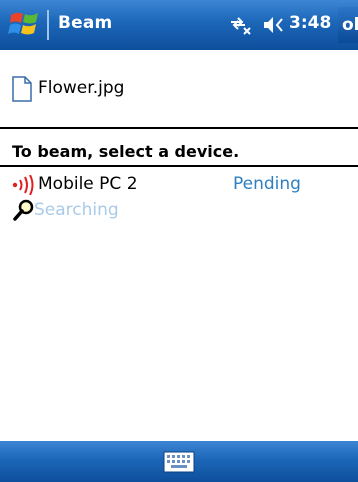 The height and width of the screenshot is (482, 358). I want to click on device-list-item: Mobile PC 2 Pending, so click(182, 185).